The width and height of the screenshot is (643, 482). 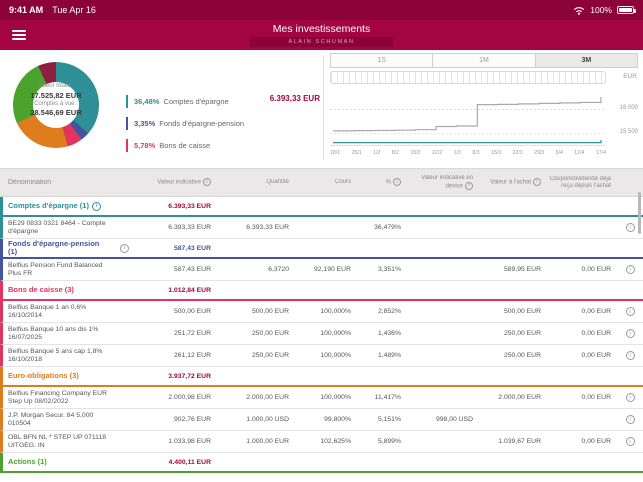 What do you see at coordinates (468, 77) in the screenshot?
I see `chart-scrubber` at bounding box center [468, 77].